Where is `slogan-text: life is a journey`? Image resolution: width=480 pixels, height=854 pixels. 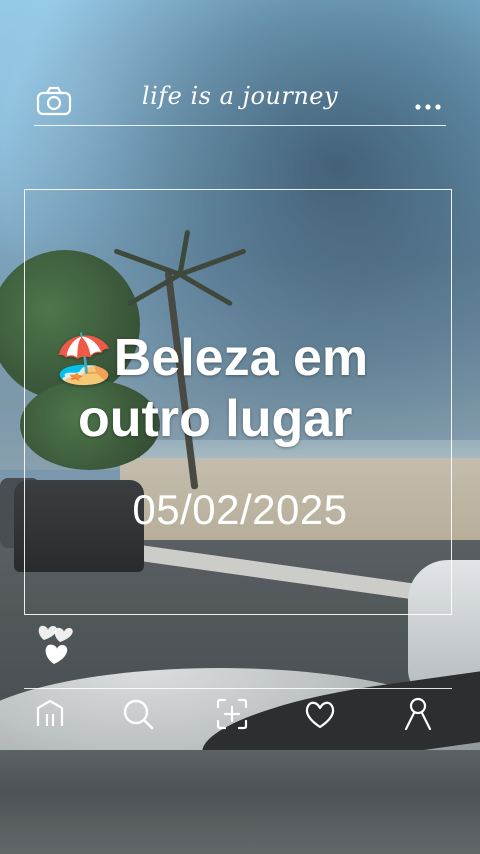
slogan-text: life is a journey is located at coordinates (240, 96).